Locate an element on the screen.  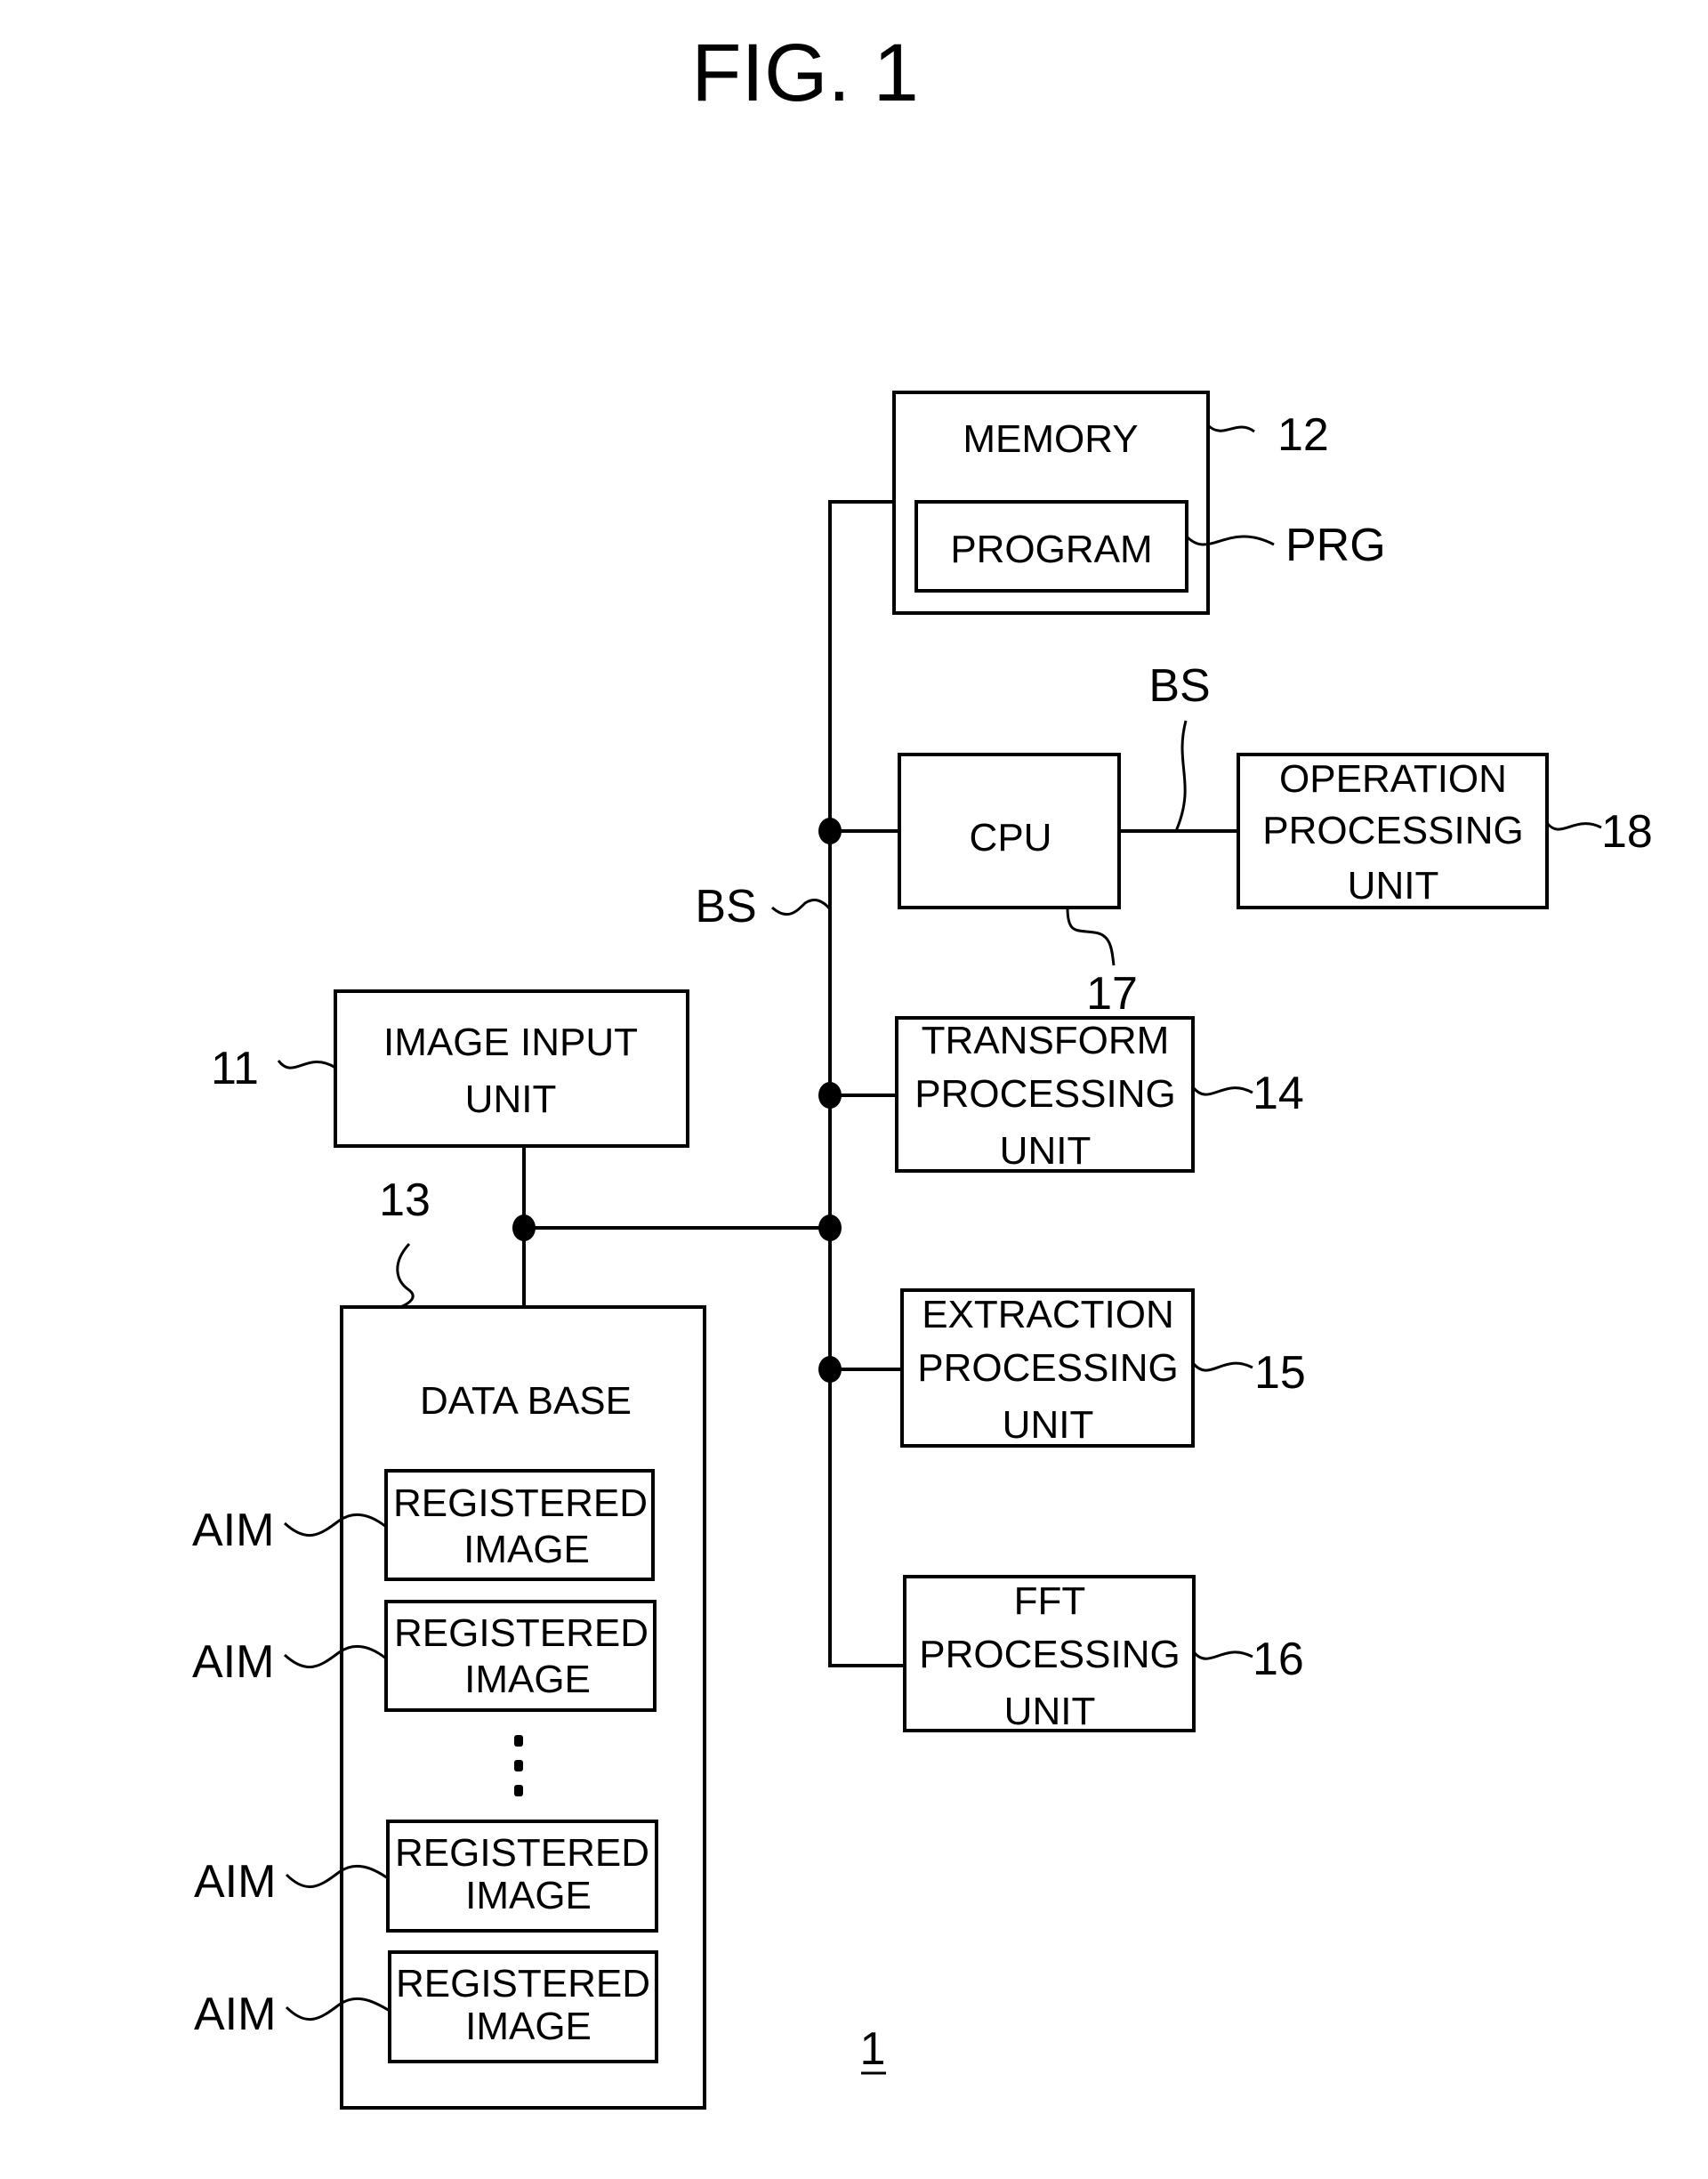
operation-label-line: UNIT is located at coordinates (1393, 886).